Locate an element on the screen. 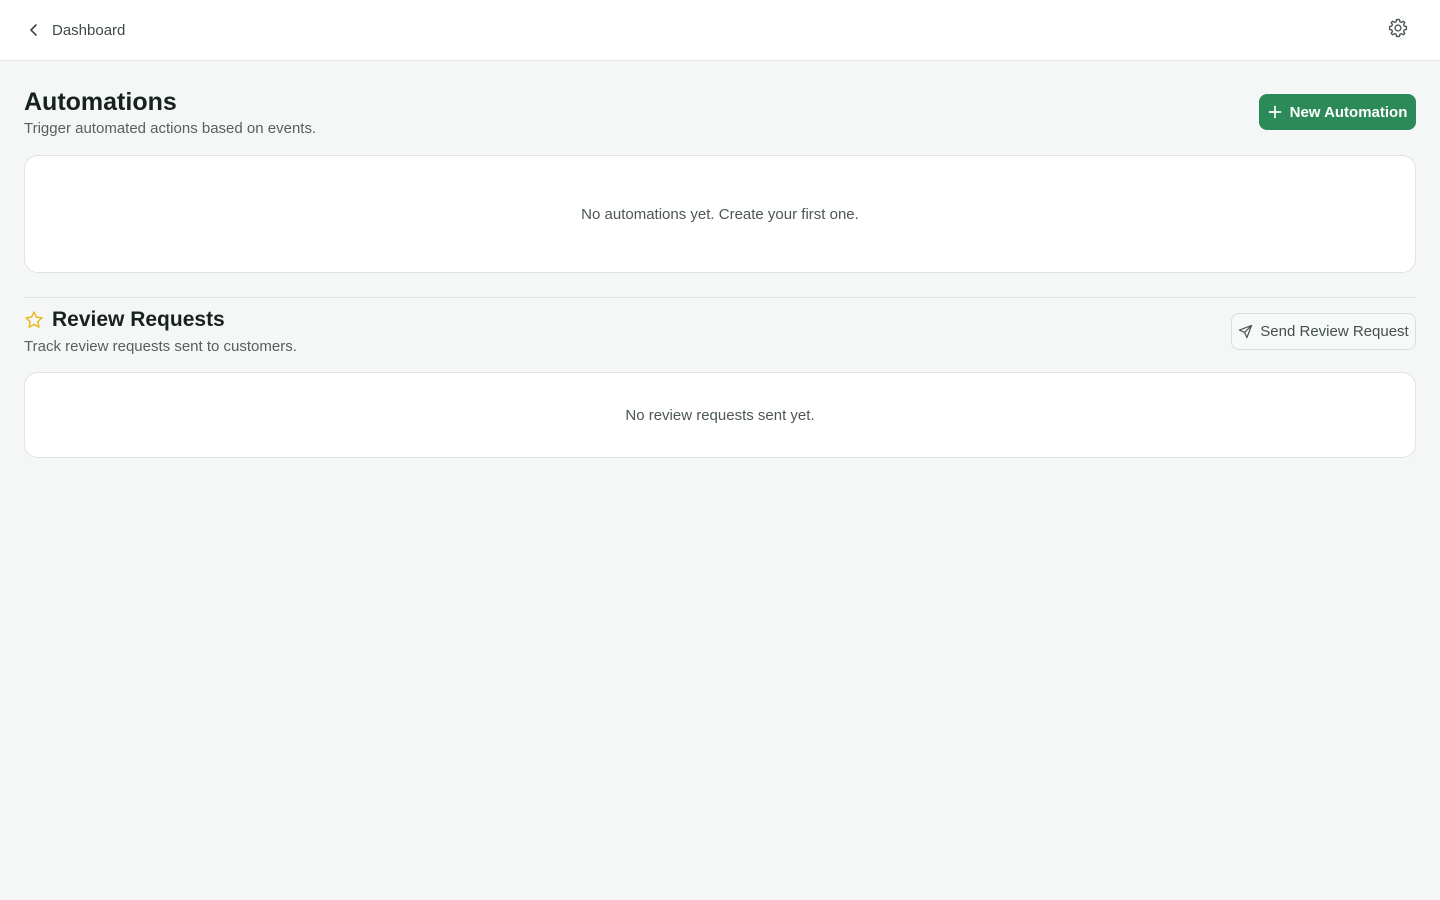  review-requests-empty-card: No review requests sent yet. is located at coordinates (720, 415).